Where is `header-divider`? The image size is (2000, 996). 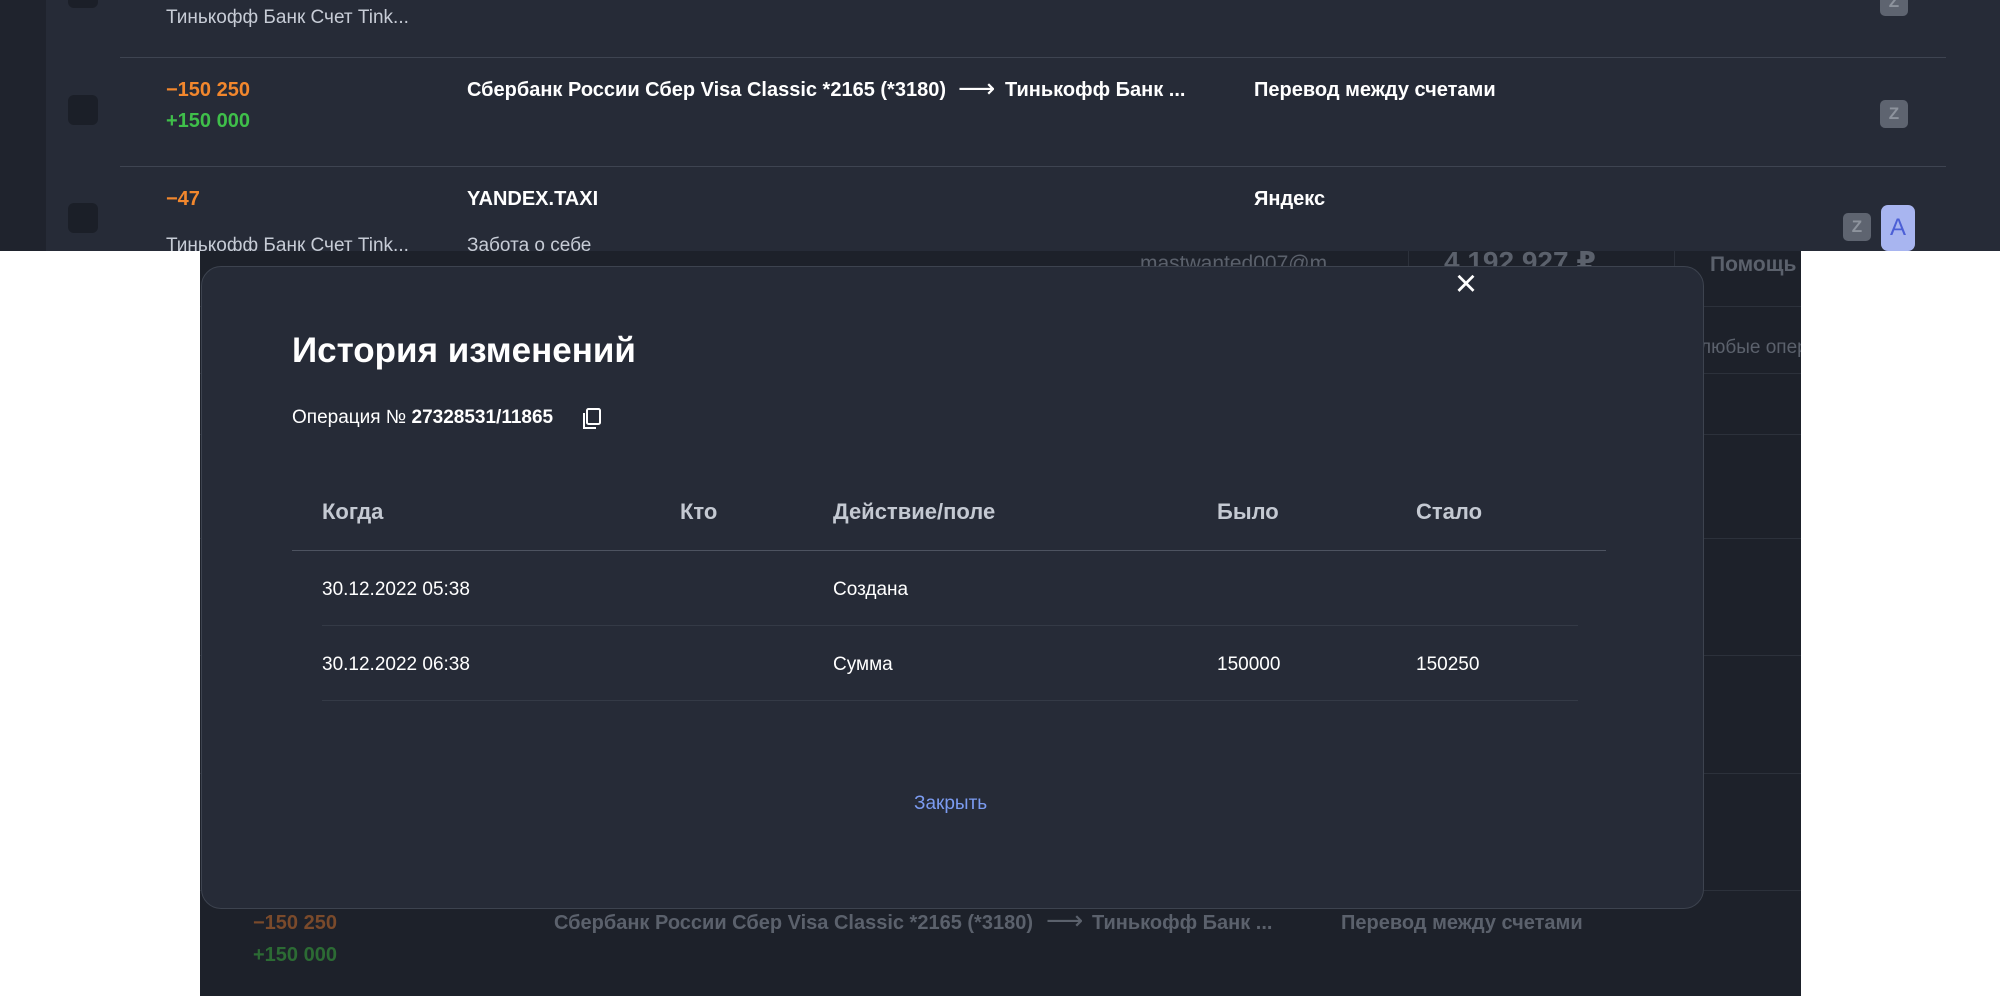 header-divider is located at coordinates (949, 550).